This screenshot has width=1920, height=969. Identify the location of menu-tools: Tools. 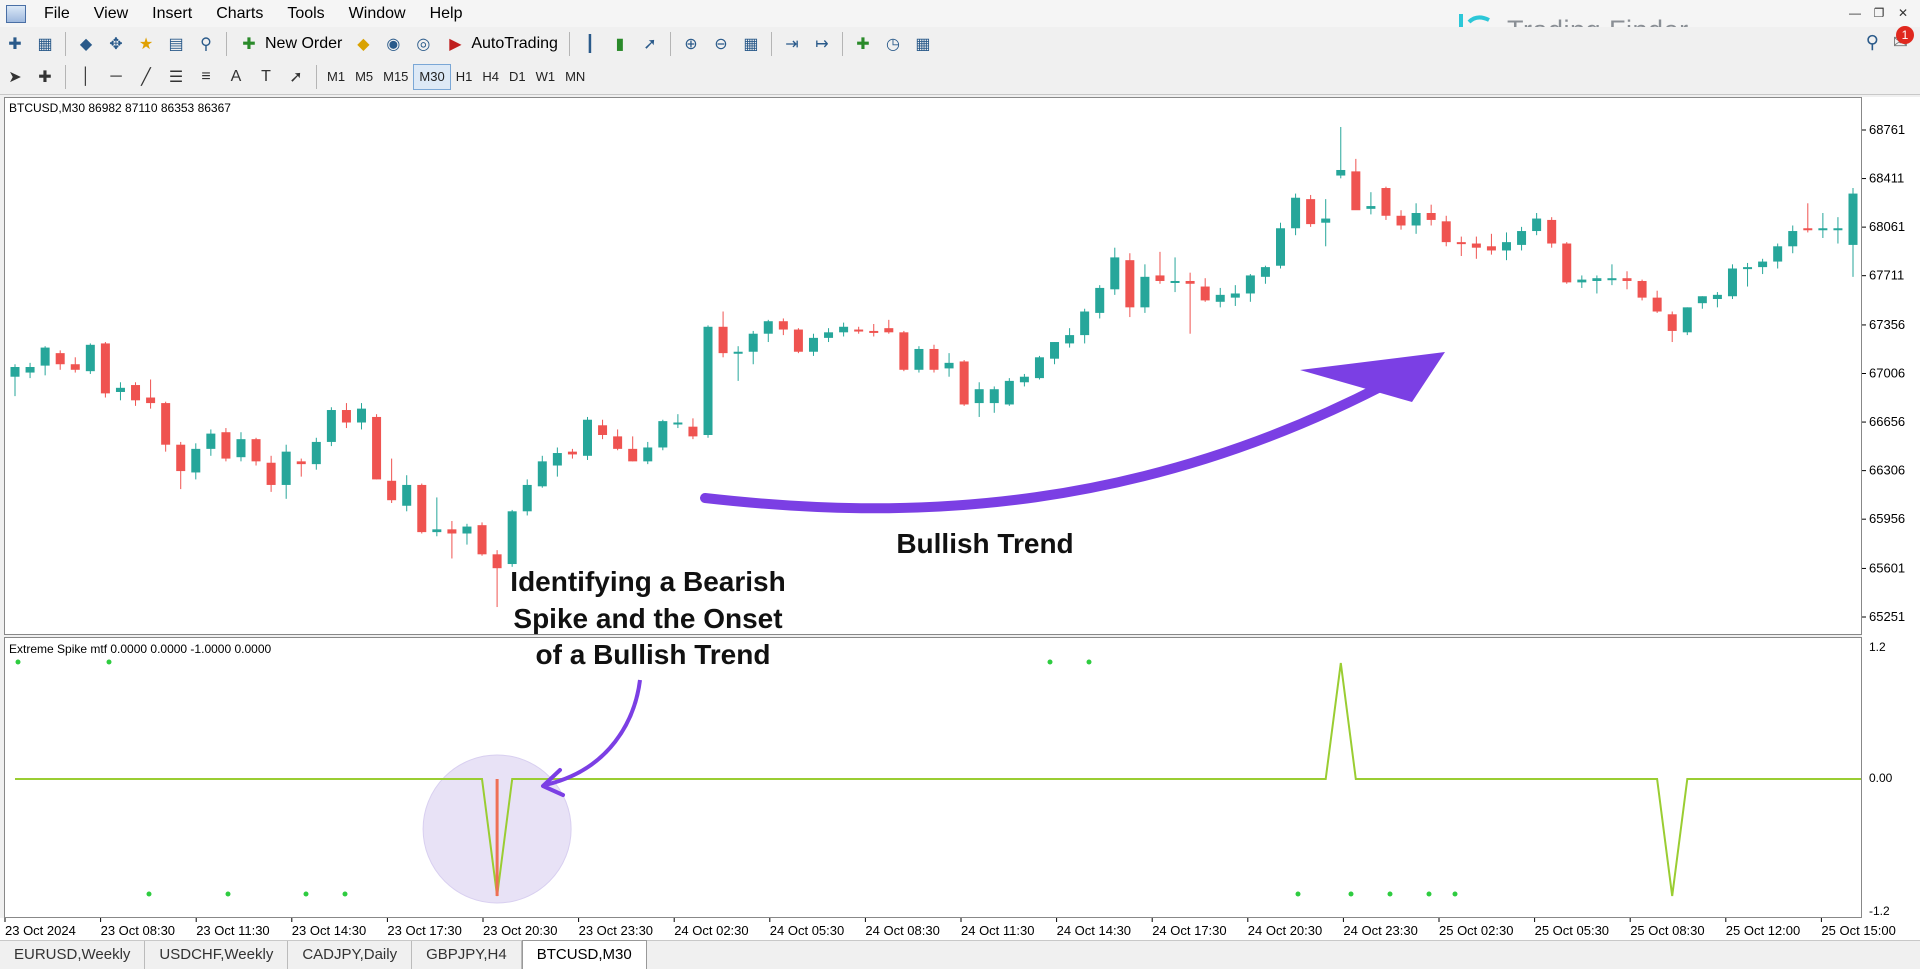
(305, 13).